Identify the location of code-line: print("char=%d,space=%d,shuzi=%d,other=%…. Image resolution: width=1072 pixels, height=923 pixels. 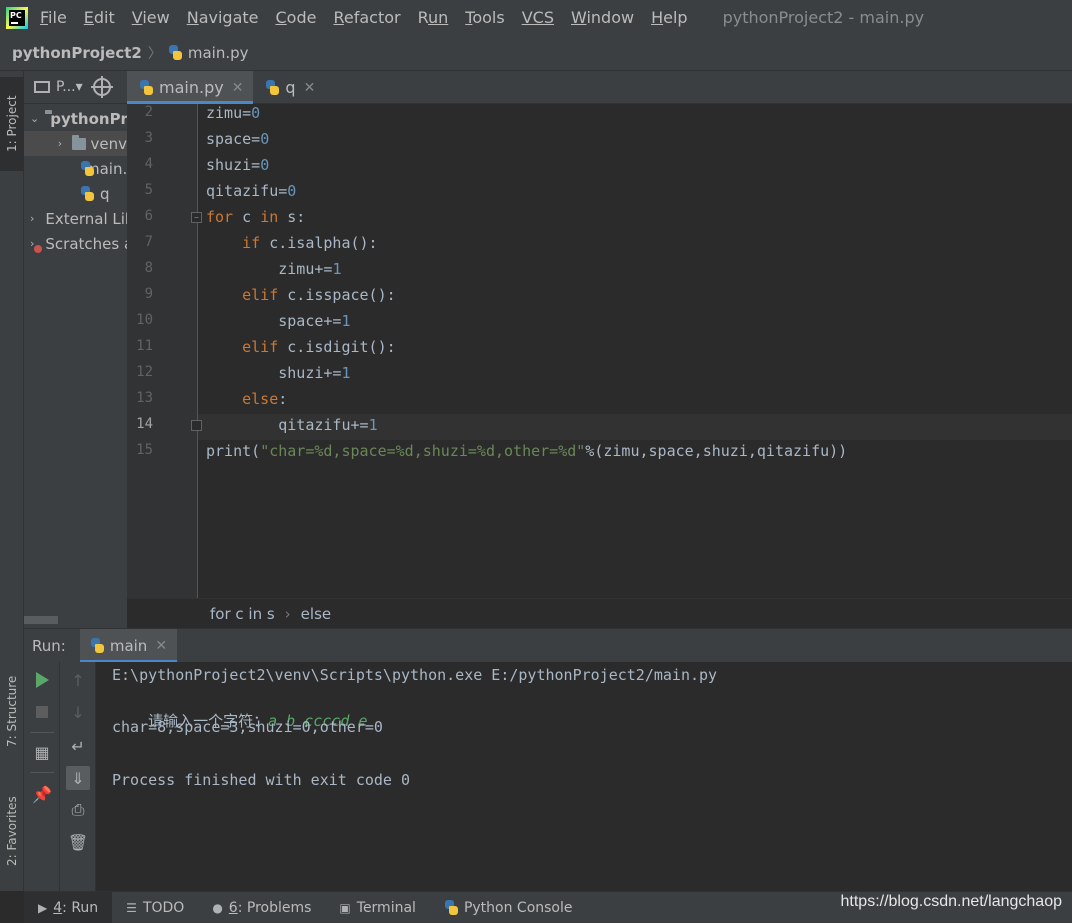
(527, 451).